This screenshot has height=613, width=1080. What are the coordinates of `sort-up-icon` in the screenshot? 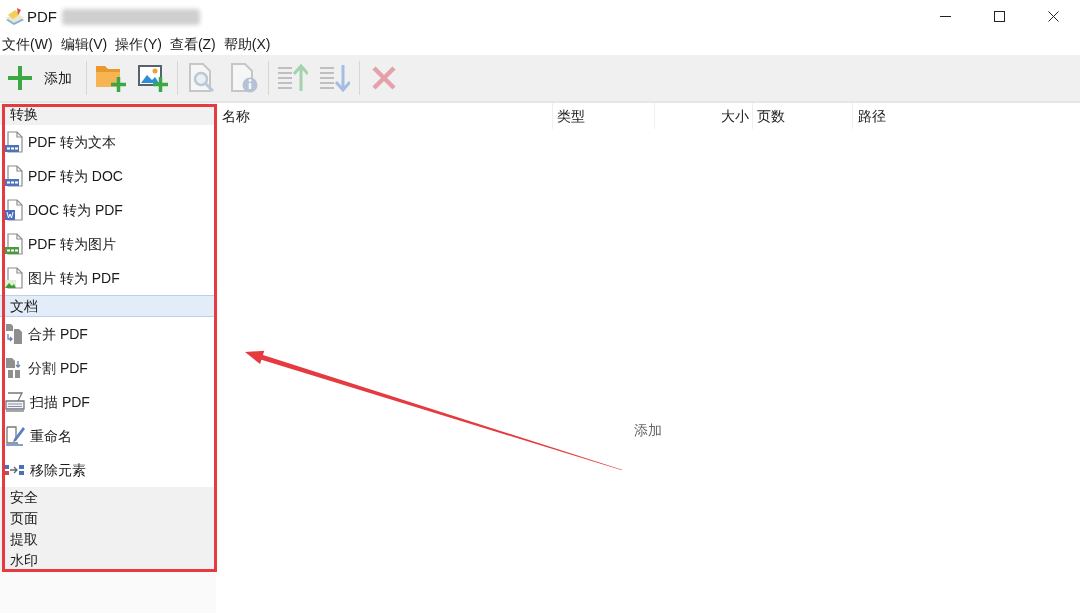 It's located at (293, 78).